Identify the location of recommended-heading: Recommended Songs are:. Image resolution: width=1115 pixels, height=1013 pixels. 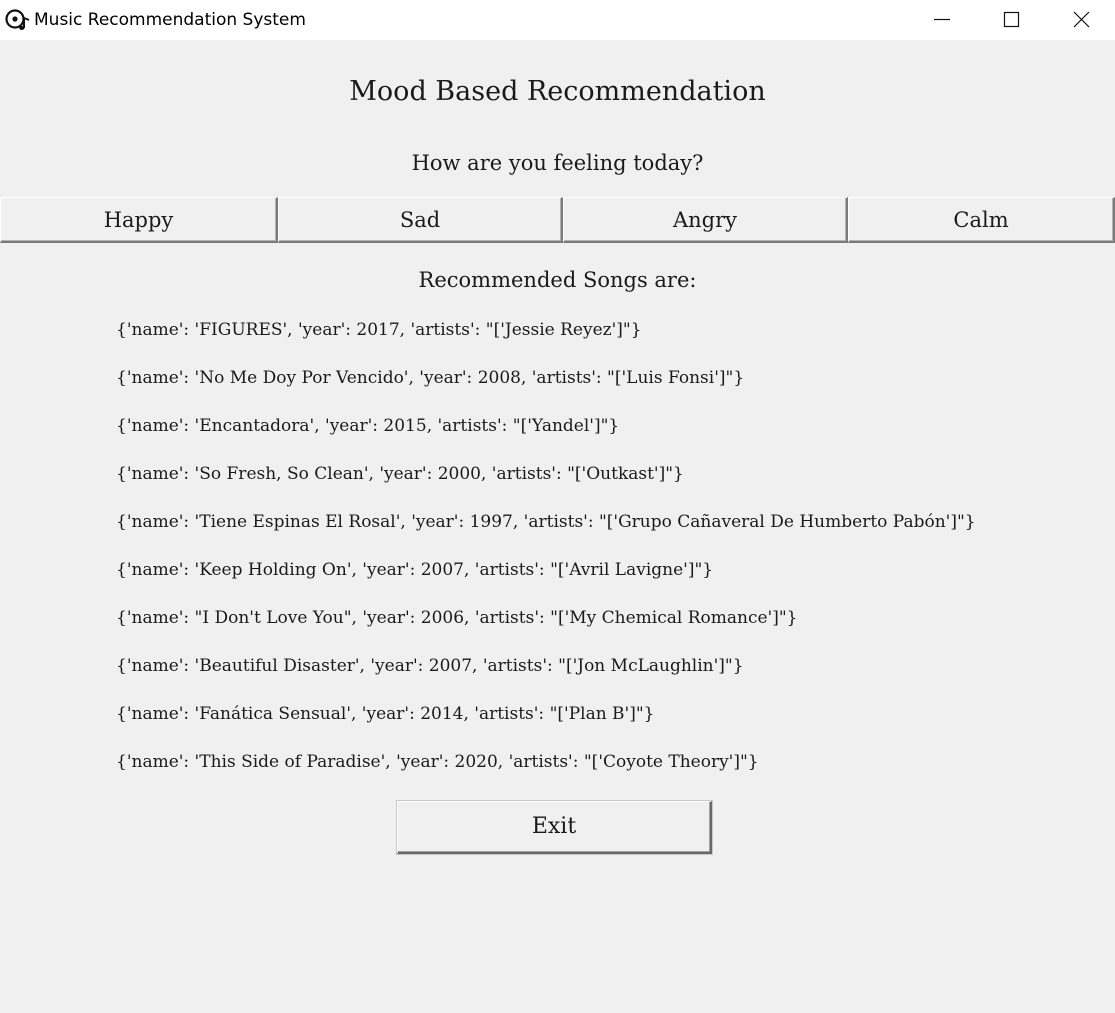
(557, 280).